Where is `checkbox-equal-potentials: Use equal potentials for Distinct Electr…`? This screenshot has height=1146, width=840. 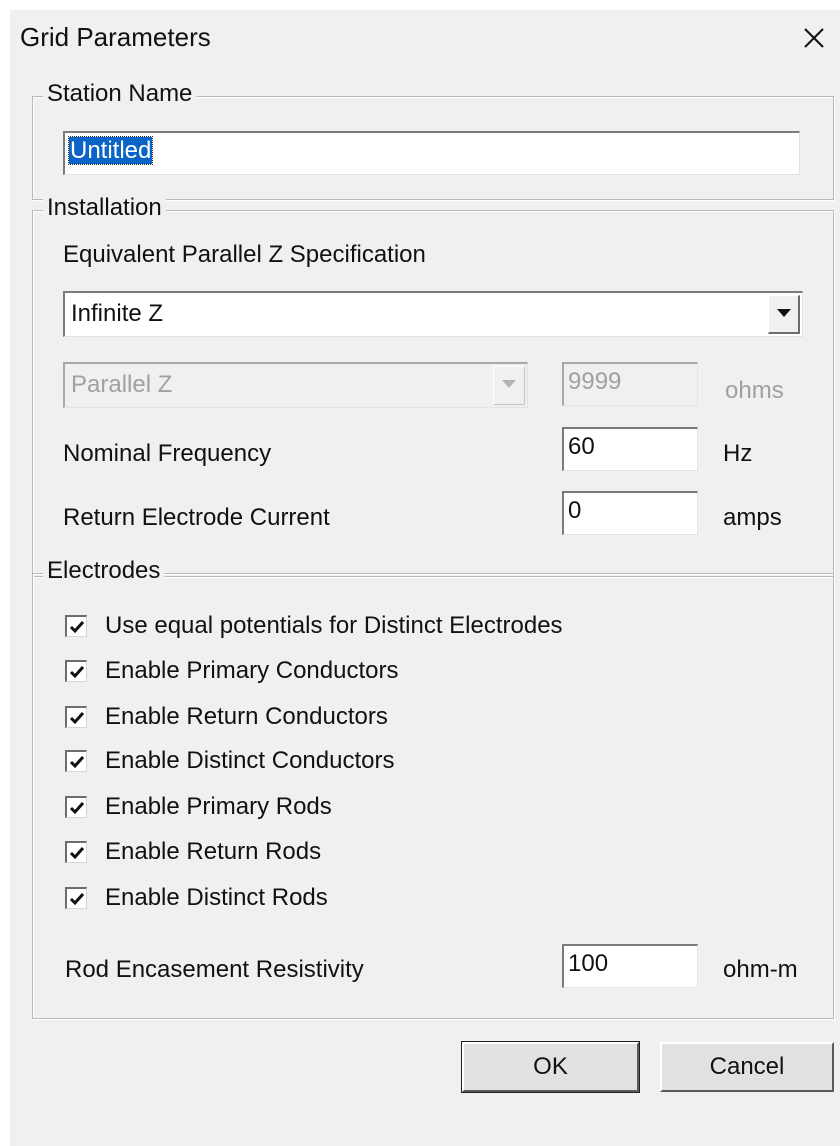 checkbox-equal-potentials: Use equal potentials for Distinct Electr… is located at coordinates (445, 627).